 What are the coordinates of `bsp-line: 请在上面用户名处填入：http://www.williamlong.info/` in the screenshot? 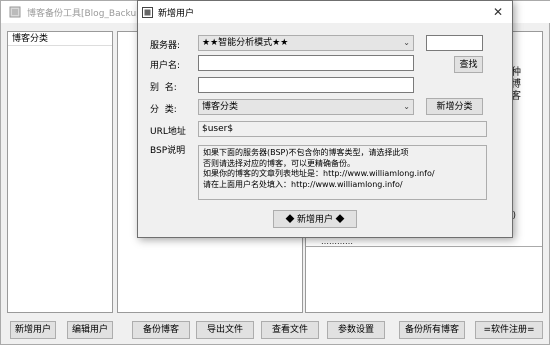 It's located at (303, 184).